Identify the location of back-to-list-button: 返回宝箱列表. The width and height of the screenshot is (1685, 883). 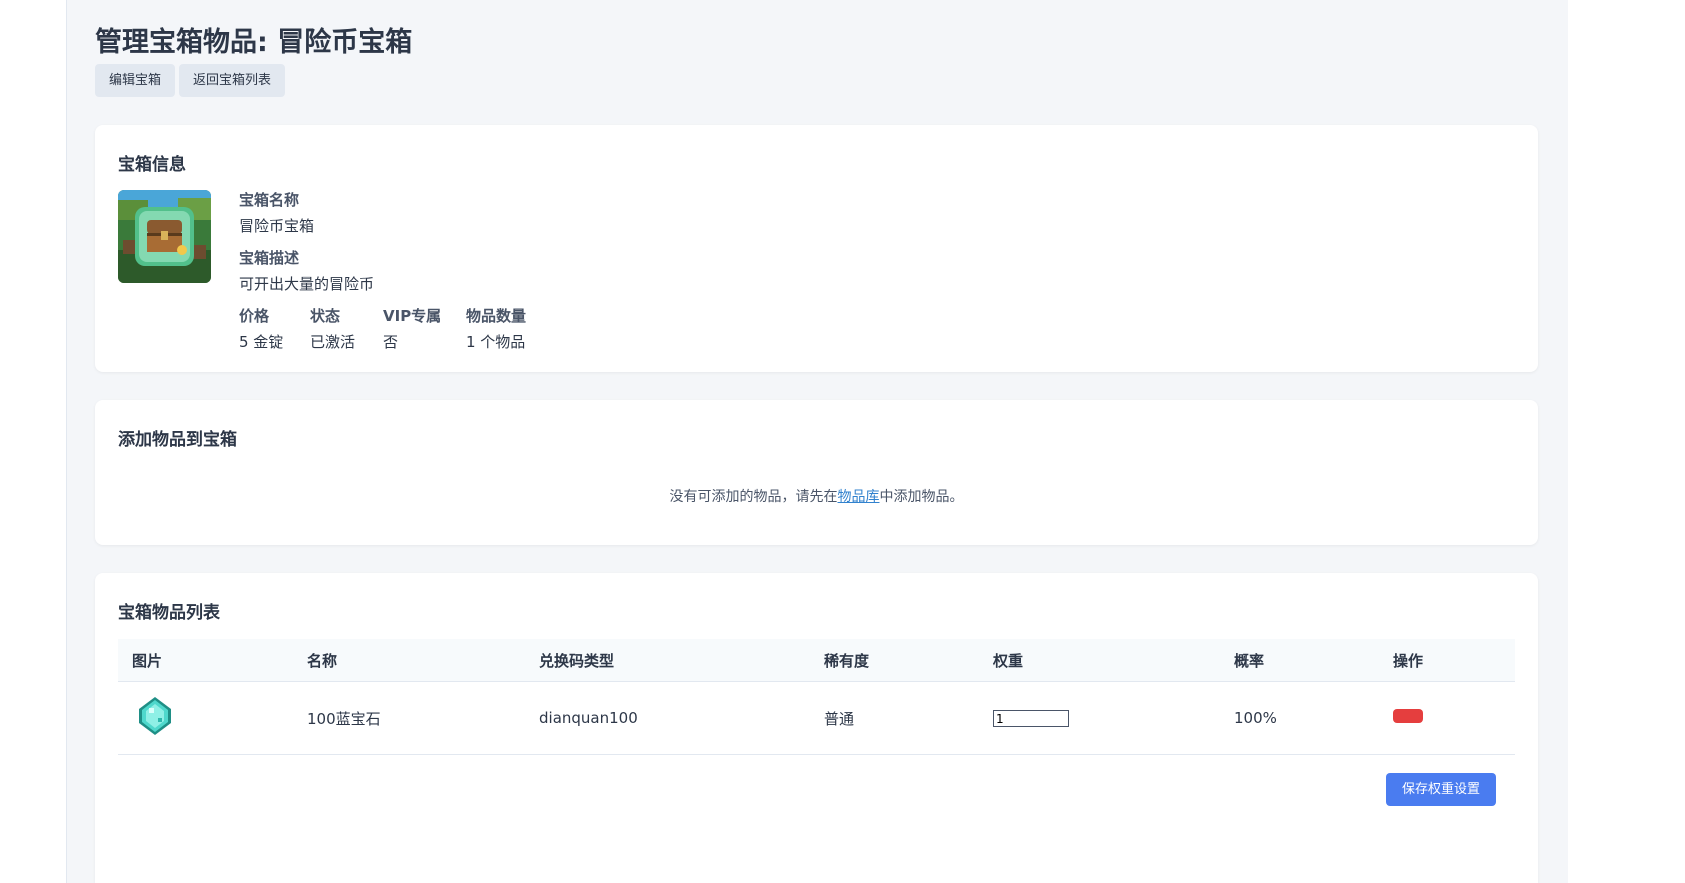
(232, 80).